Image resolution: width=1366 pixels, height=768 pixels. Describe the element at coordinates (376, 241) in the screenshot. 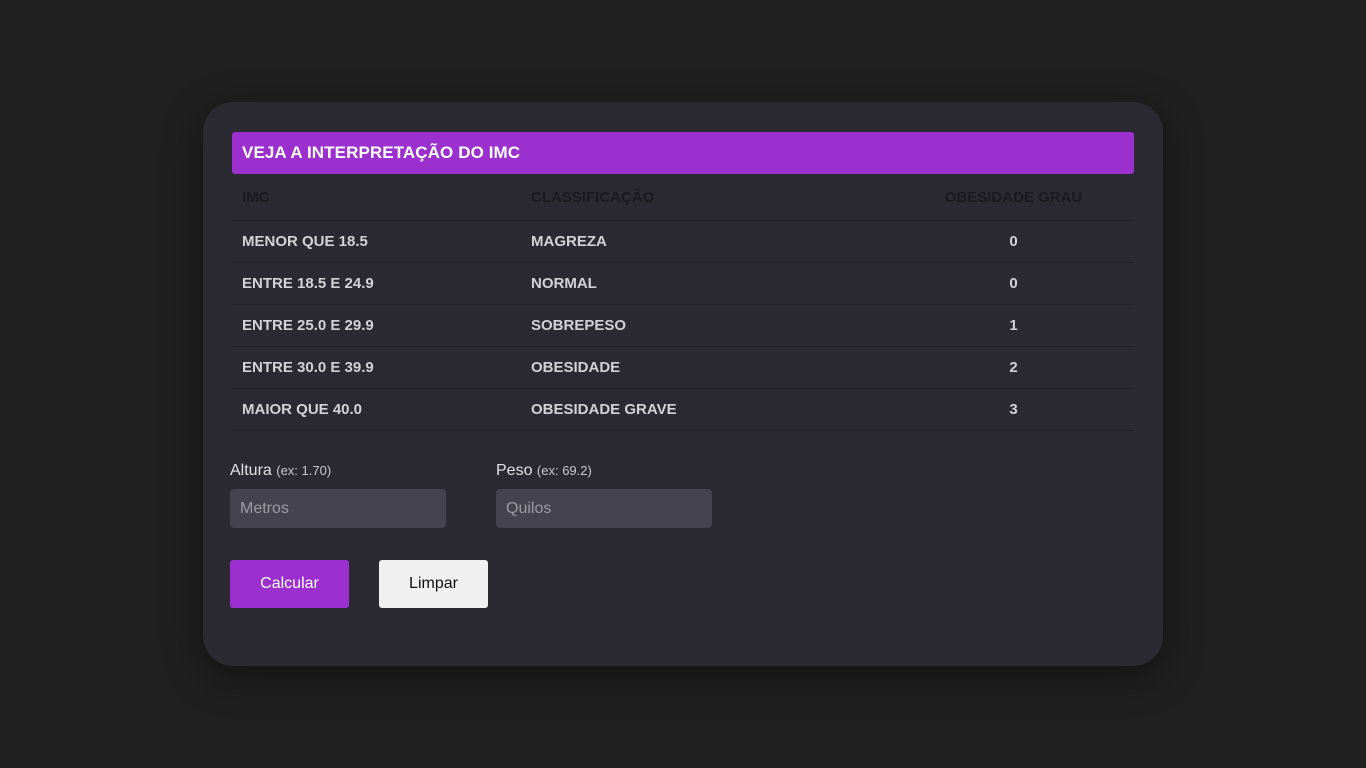

I see `row-imc: MENOR QUE 18.5` at that location.